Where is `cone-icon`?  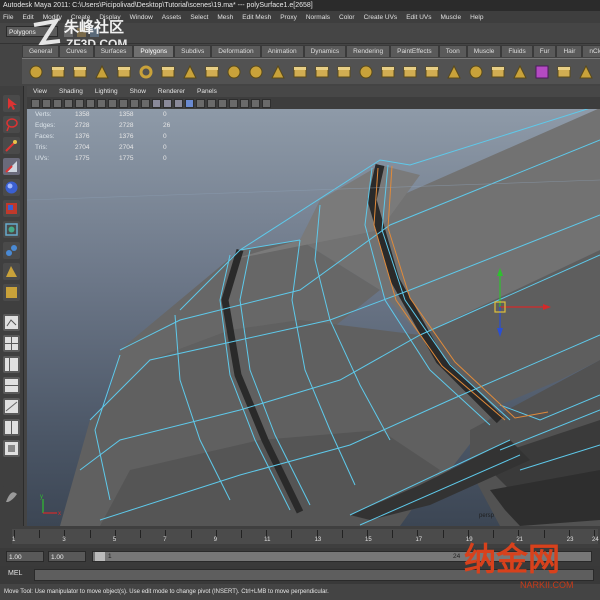 cone-icon is located at coordinates (102, 72).